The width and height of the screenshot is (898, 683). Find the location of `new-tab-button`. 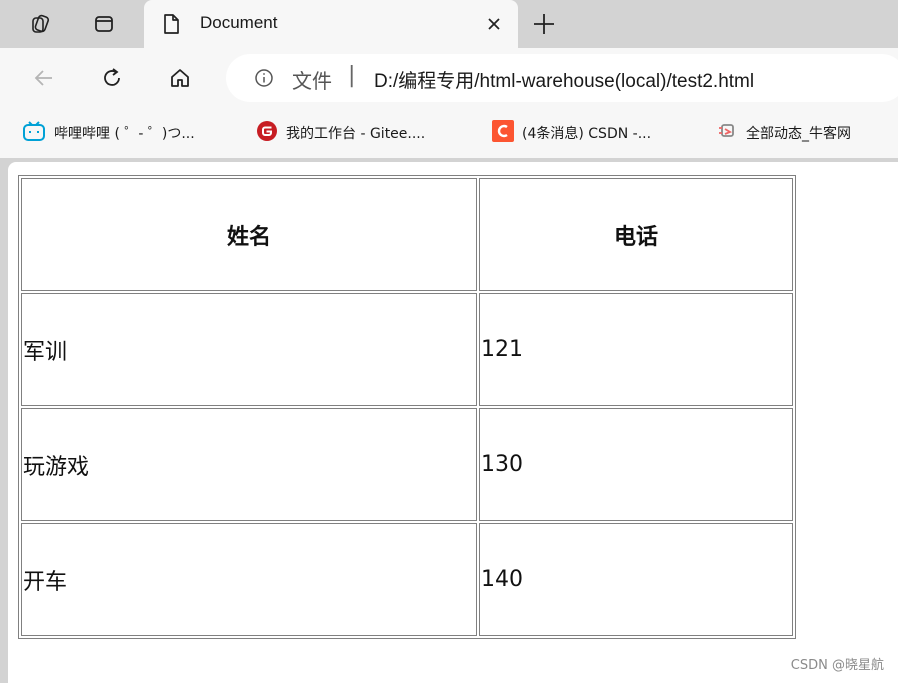

new-tab-button is located at coordinates (544, 24).